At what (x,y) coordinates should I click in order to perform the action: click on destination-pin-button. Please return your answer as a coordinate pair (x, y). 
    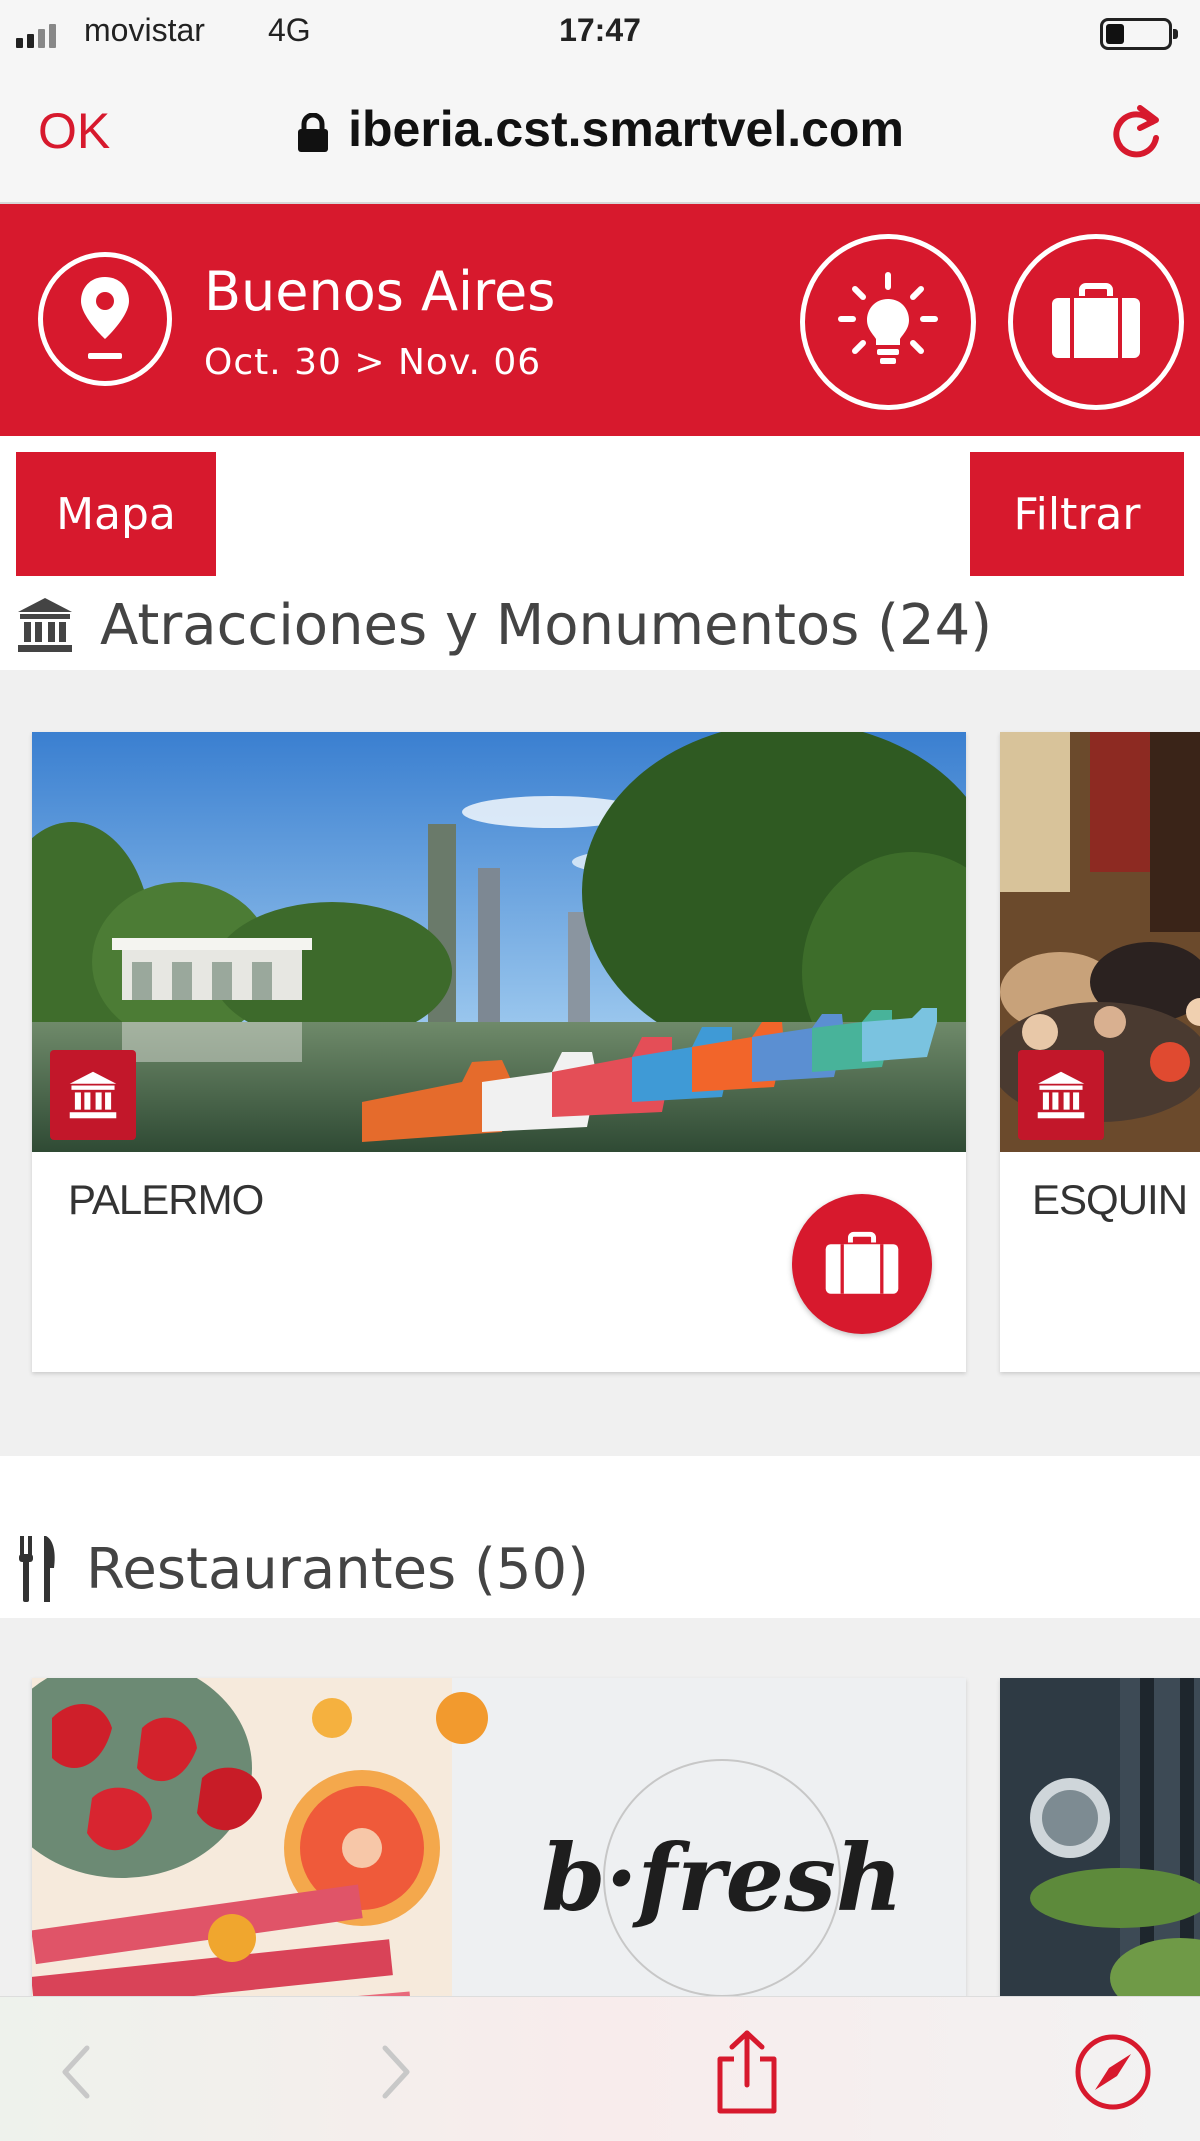
    Looking at the image, I should click on (105, 319).